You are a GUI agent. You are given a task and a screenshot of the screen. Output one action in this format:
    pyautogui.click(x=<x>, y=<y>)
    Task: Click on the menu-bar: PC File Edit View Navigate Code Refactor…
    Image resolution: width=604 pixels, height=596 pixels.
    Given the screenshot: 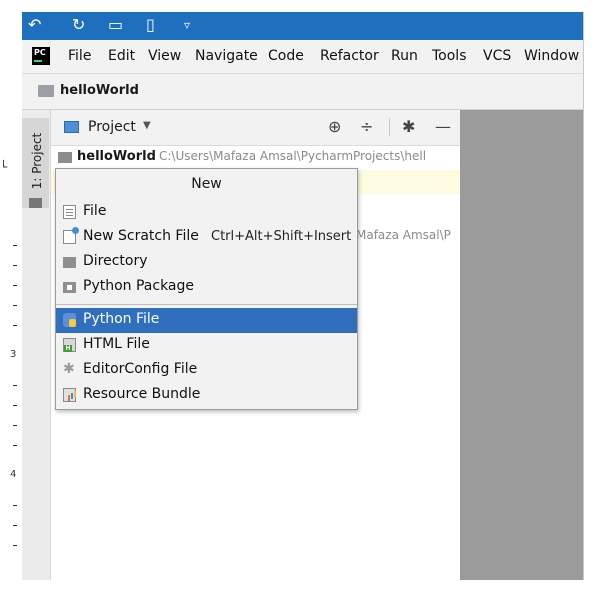 What is the action you would take?
    pyautogui.click(x=303, y=57)
    